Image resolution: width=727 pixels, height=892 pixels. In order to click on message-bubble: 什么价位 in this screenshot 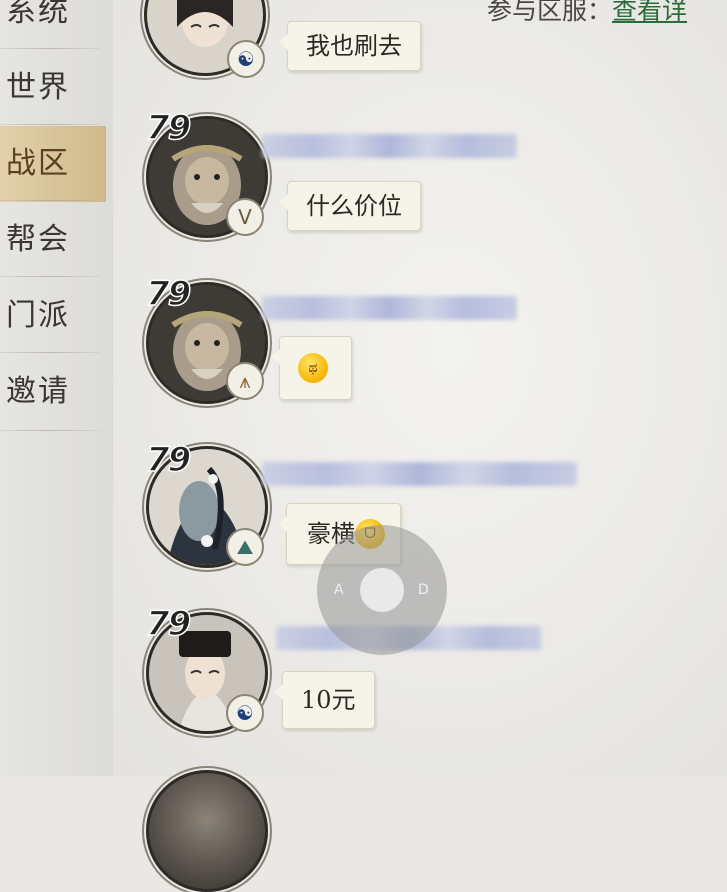, I will do `click(350, 206)`.